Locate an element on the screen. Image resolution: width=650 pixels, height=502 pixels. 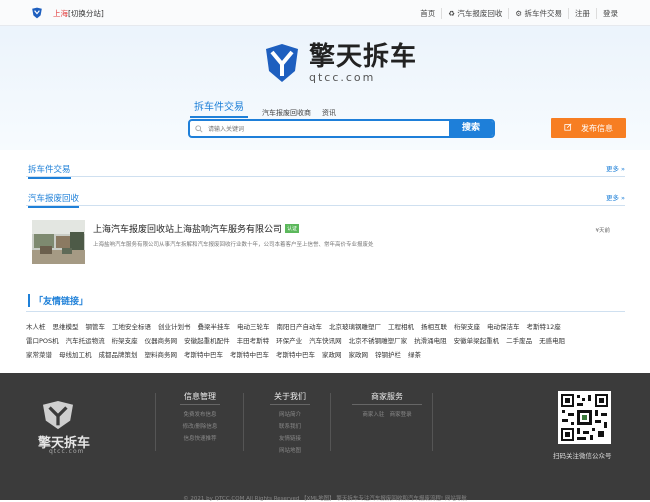
tab-recyclers: 汽车报废回收商 is located at coordinates (286, 113).